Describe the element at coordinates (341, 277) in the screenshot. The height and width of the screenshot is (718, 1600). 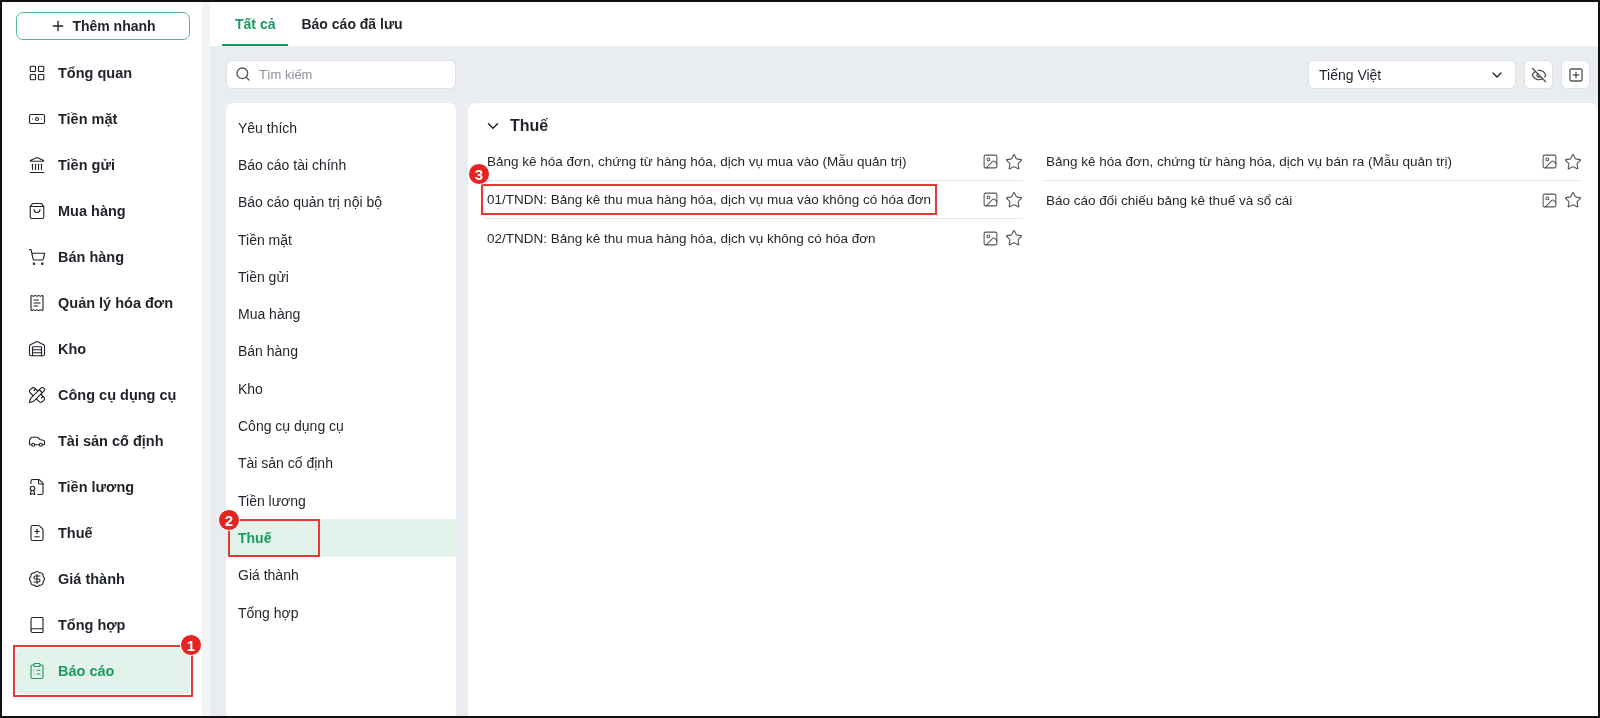
I see `category-item: Tiền gửi` at that location.